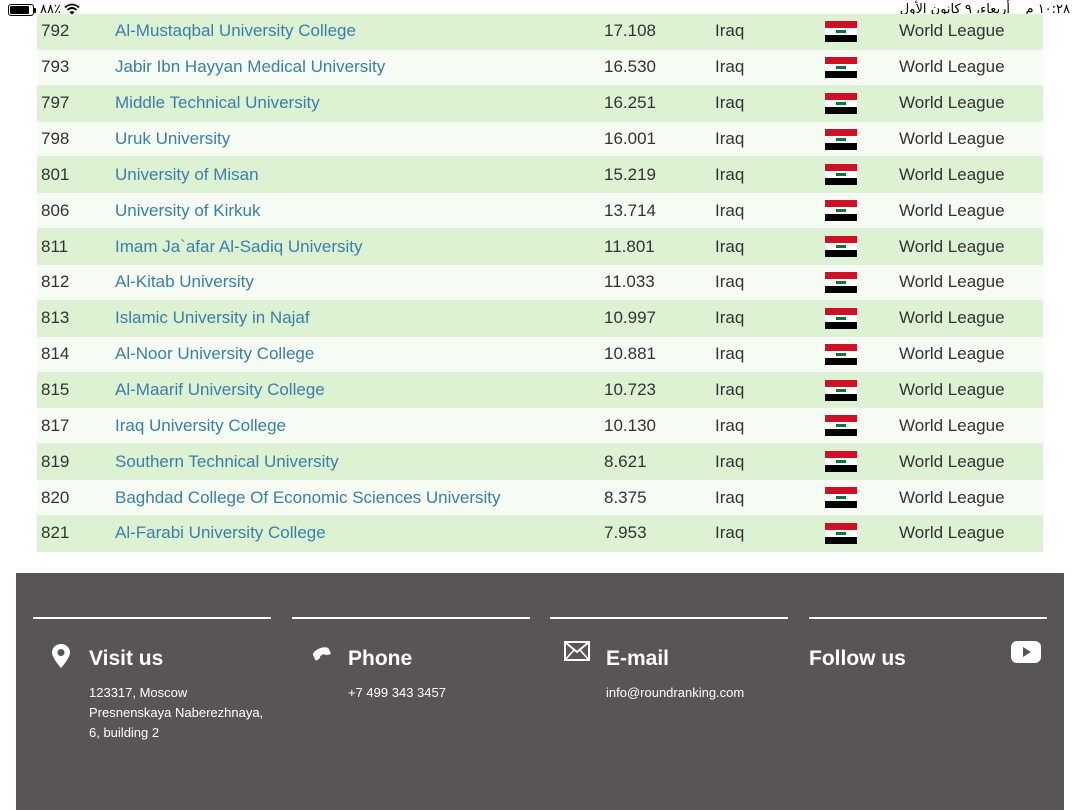 Image resolution: width=1080 pixels, height=810 pixels. Describe the element at coordinates (220, 533) in the screenshot. I see `university-link: Al-Farabi University College` at that location.